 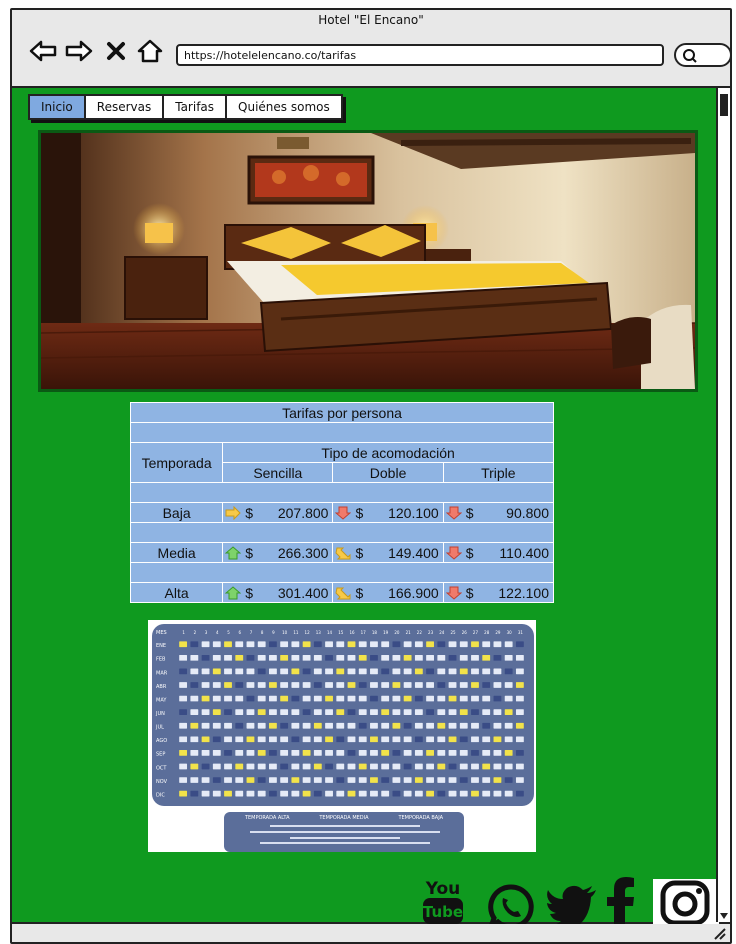 I want to click on scroll-thumb, so click(x=724, y=105).